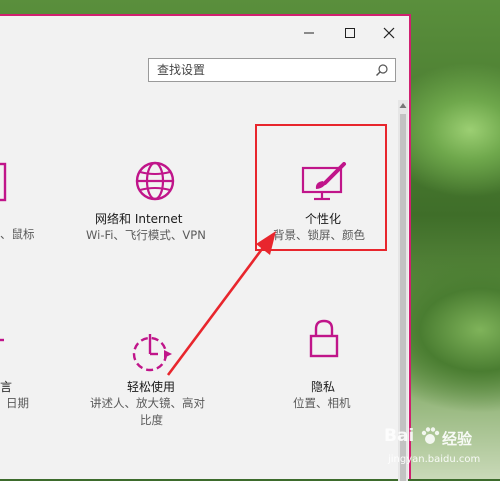 Image resolution: width=500 pixels, height=481 pixels. What do you see at coordinates (434, 459) in the screenshot?
I see `watermark-url: jingyan.baidu.com` at bounding box center [434, 459].